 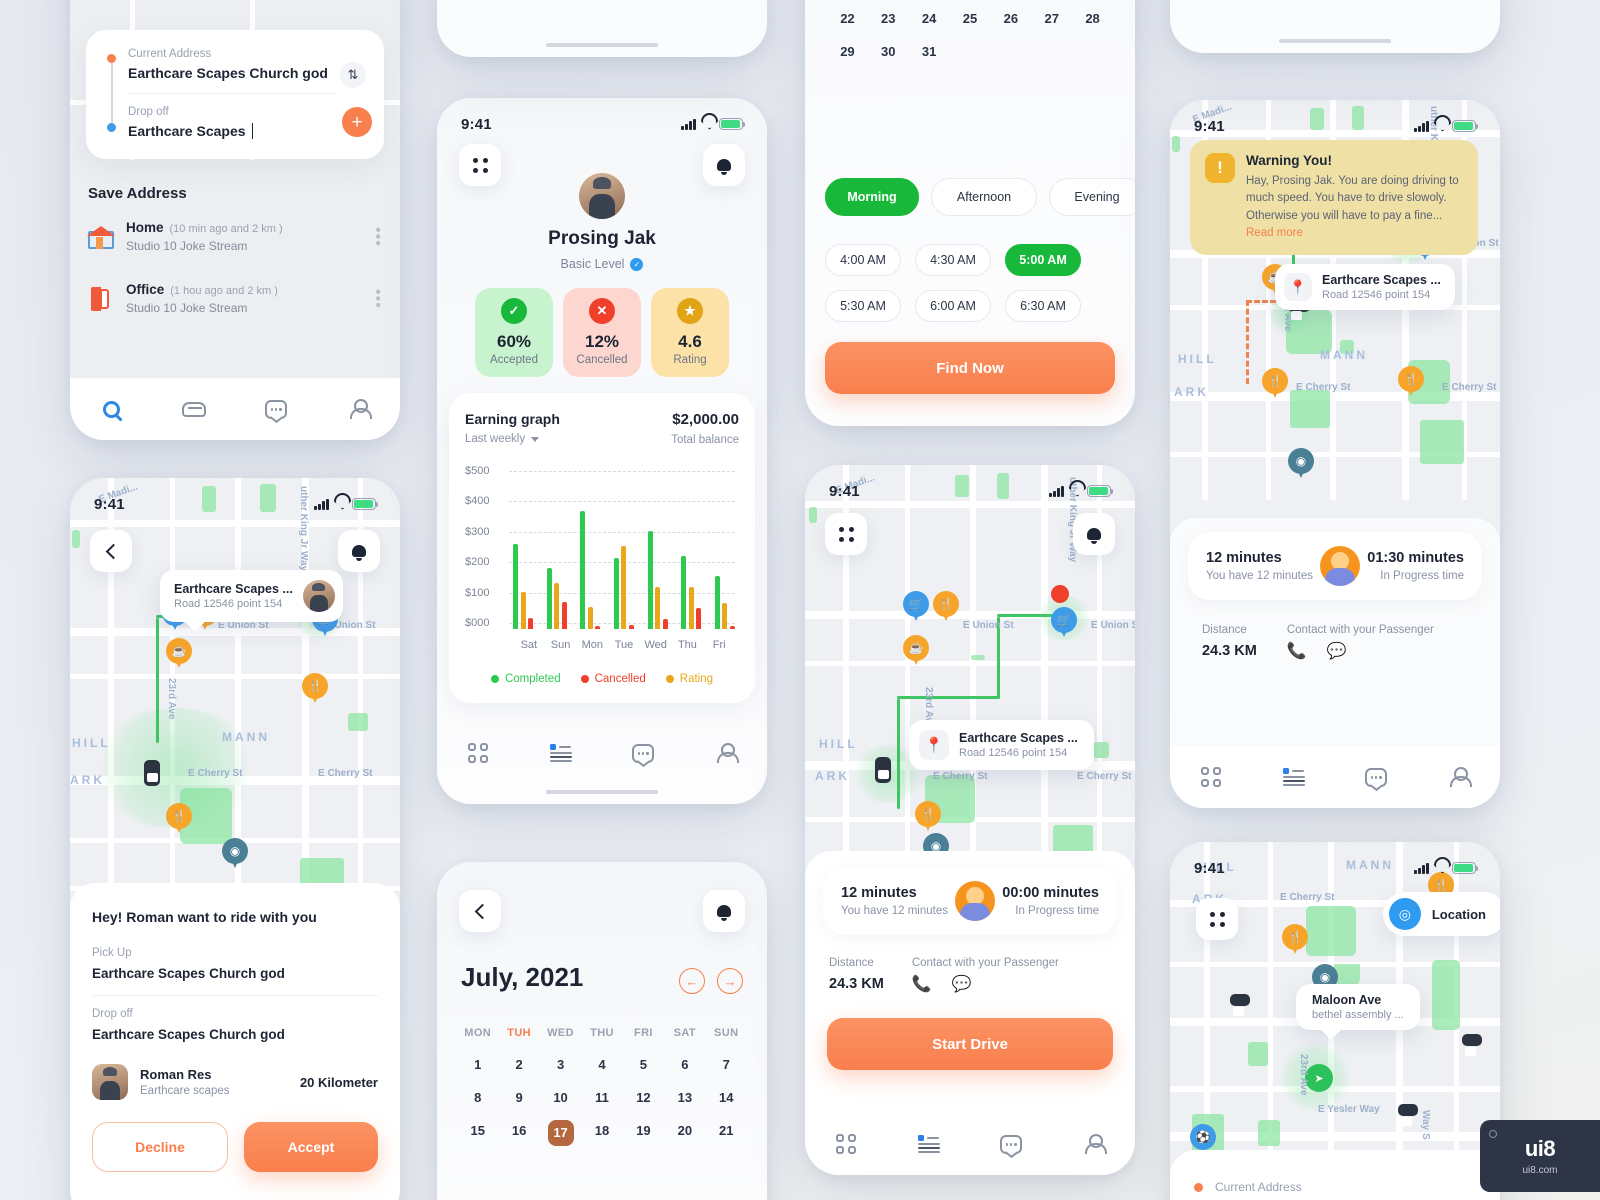 What do you see at coordinates (1335, 1187) in the screenshot?
I see `current-address-row: Current Address` at bounding box center [1335, 1187].